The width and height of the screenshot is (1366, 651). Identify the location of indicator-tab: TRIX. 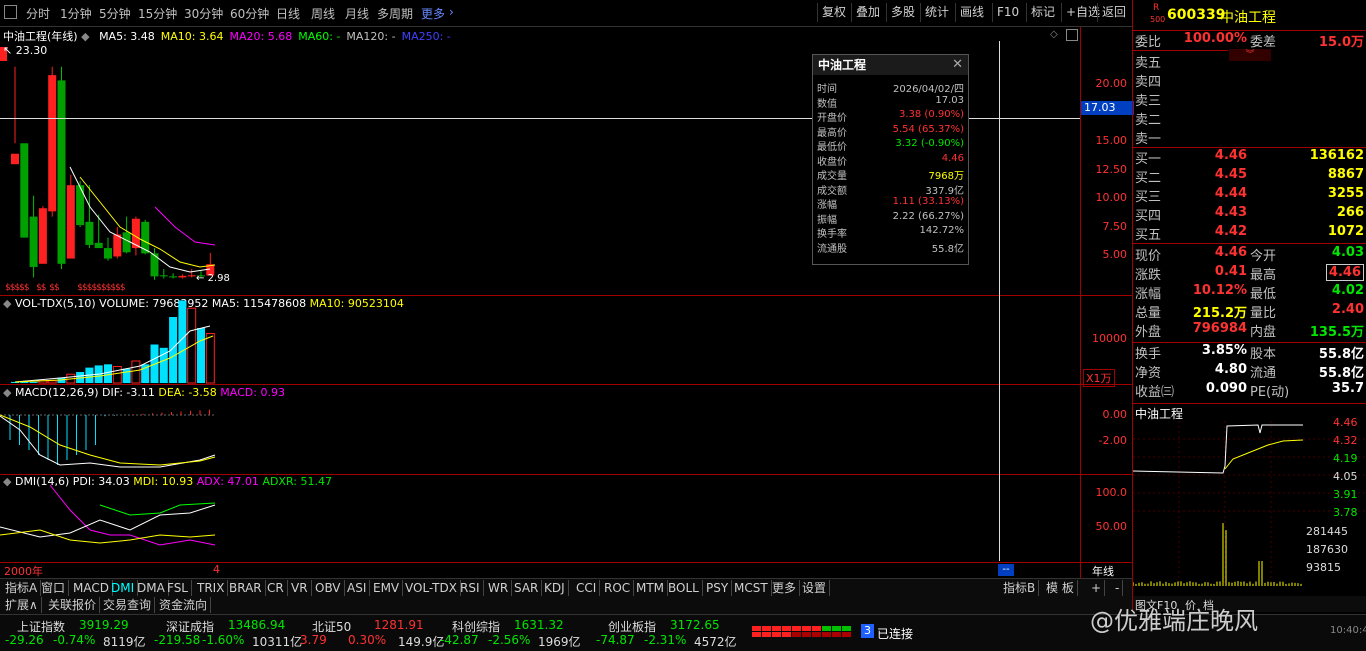
(211, 588).